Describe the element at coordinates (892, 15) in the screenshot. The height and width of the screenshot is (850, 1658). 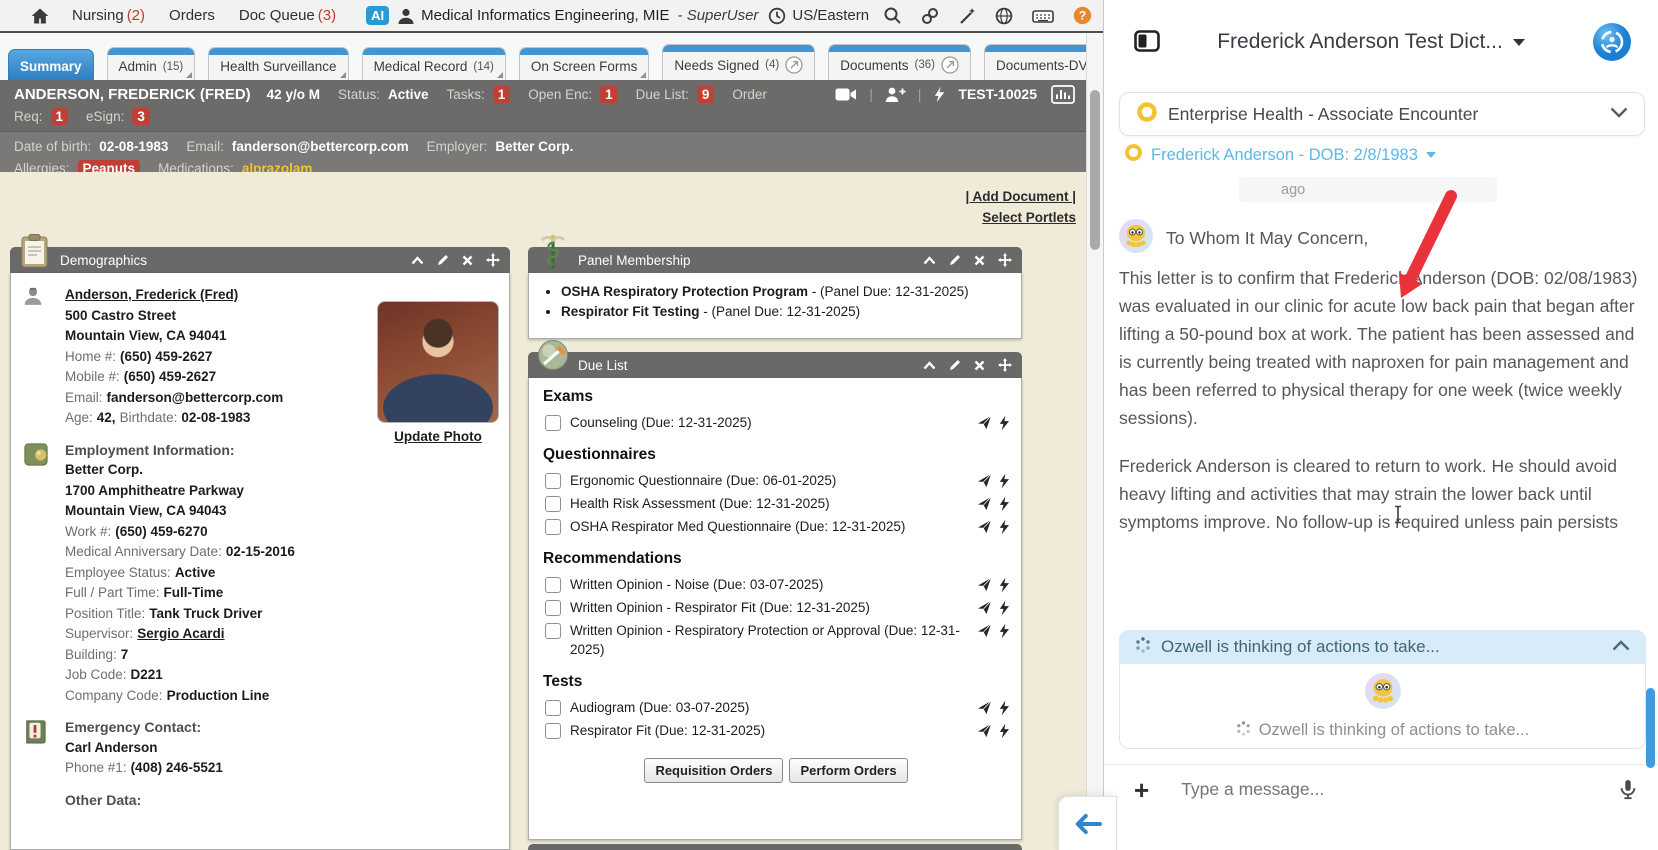
I see `search-icon` at that location.